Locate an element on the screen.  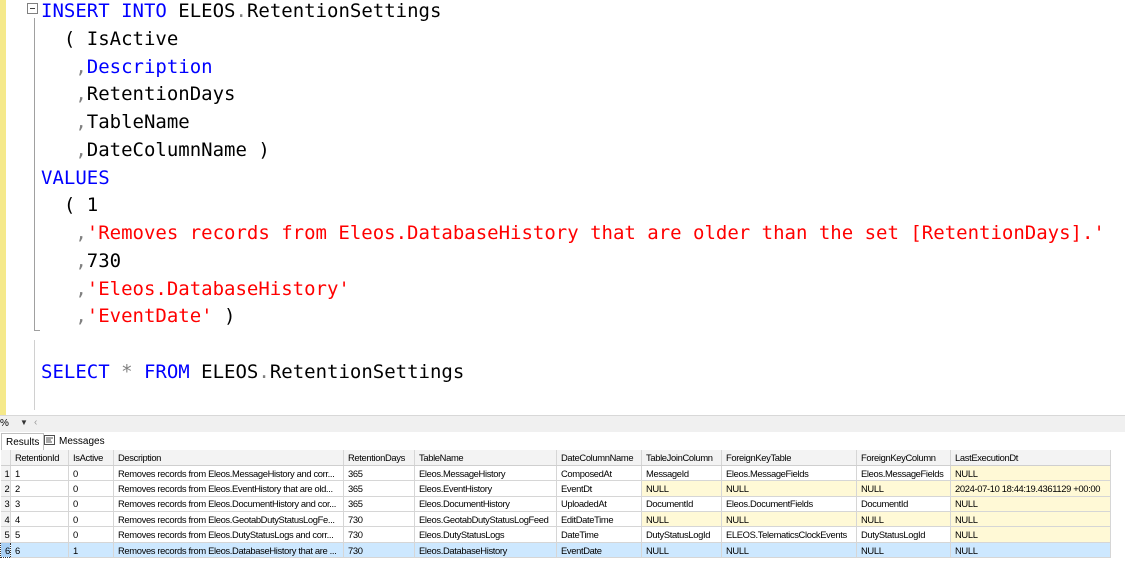
tab-results: Results is located at coordinates (23, 441).